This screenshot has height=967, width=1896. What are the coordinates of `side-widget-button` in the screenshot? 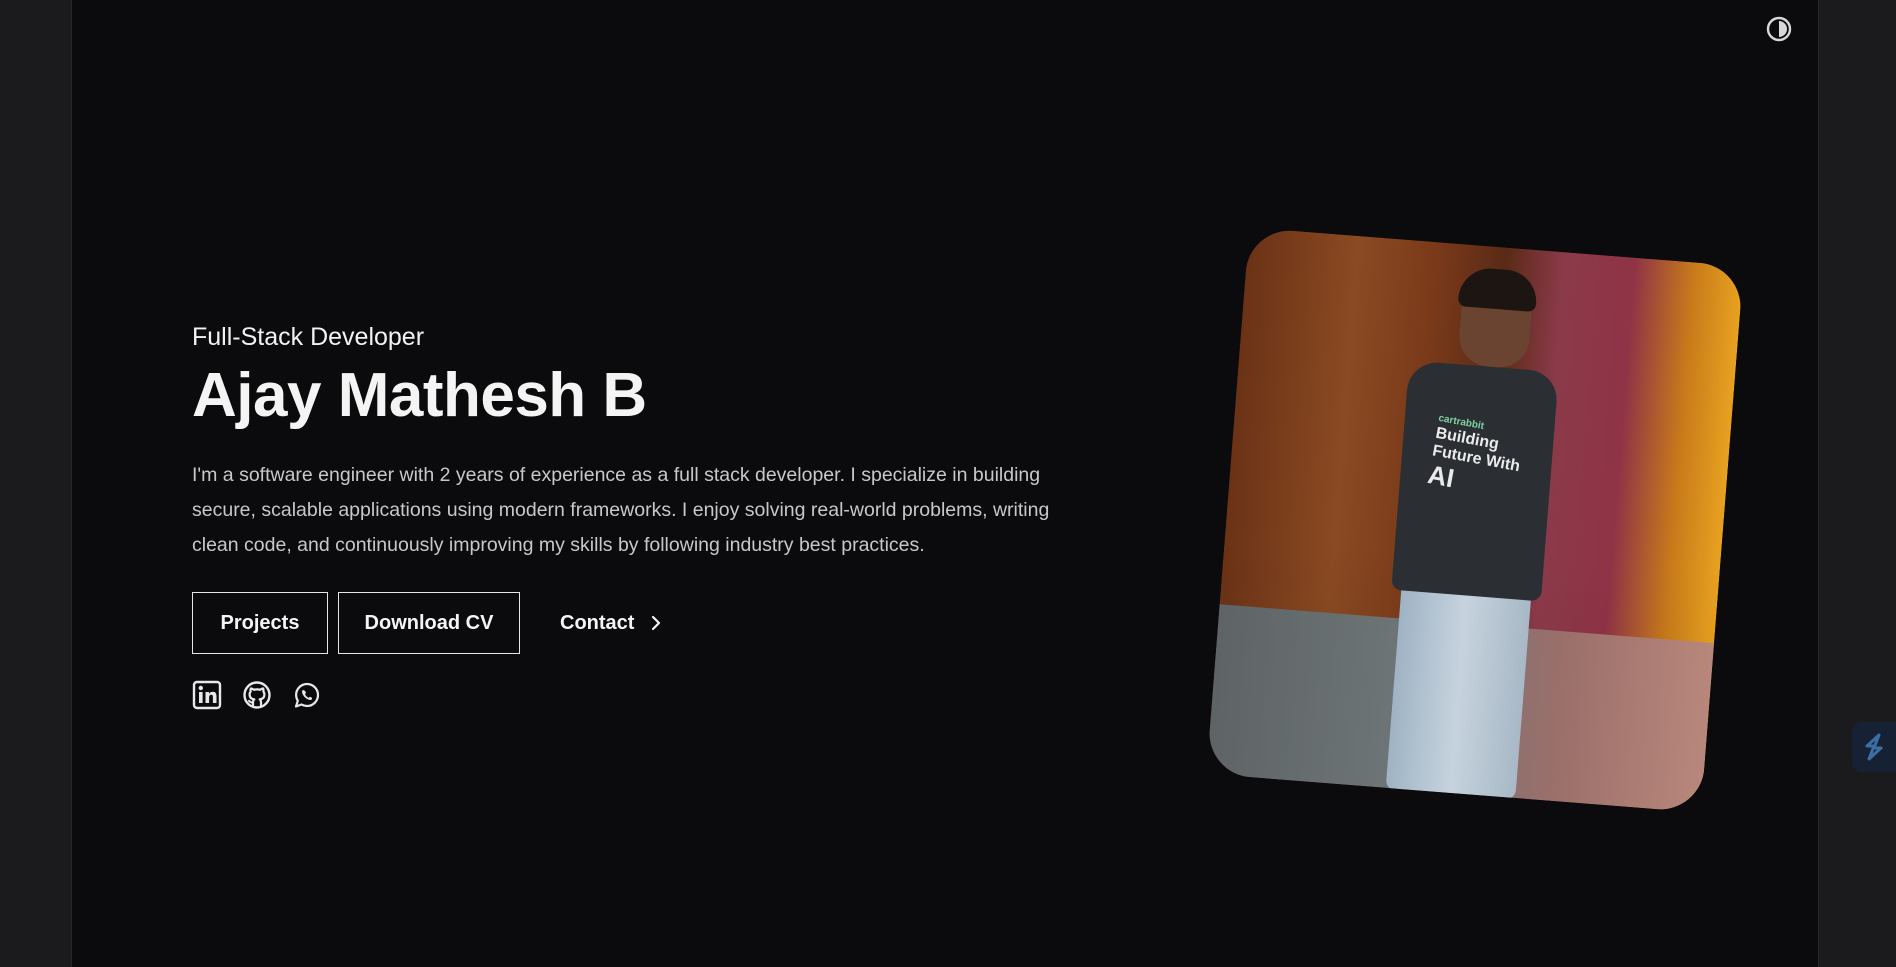 It's located at (1874, 747).